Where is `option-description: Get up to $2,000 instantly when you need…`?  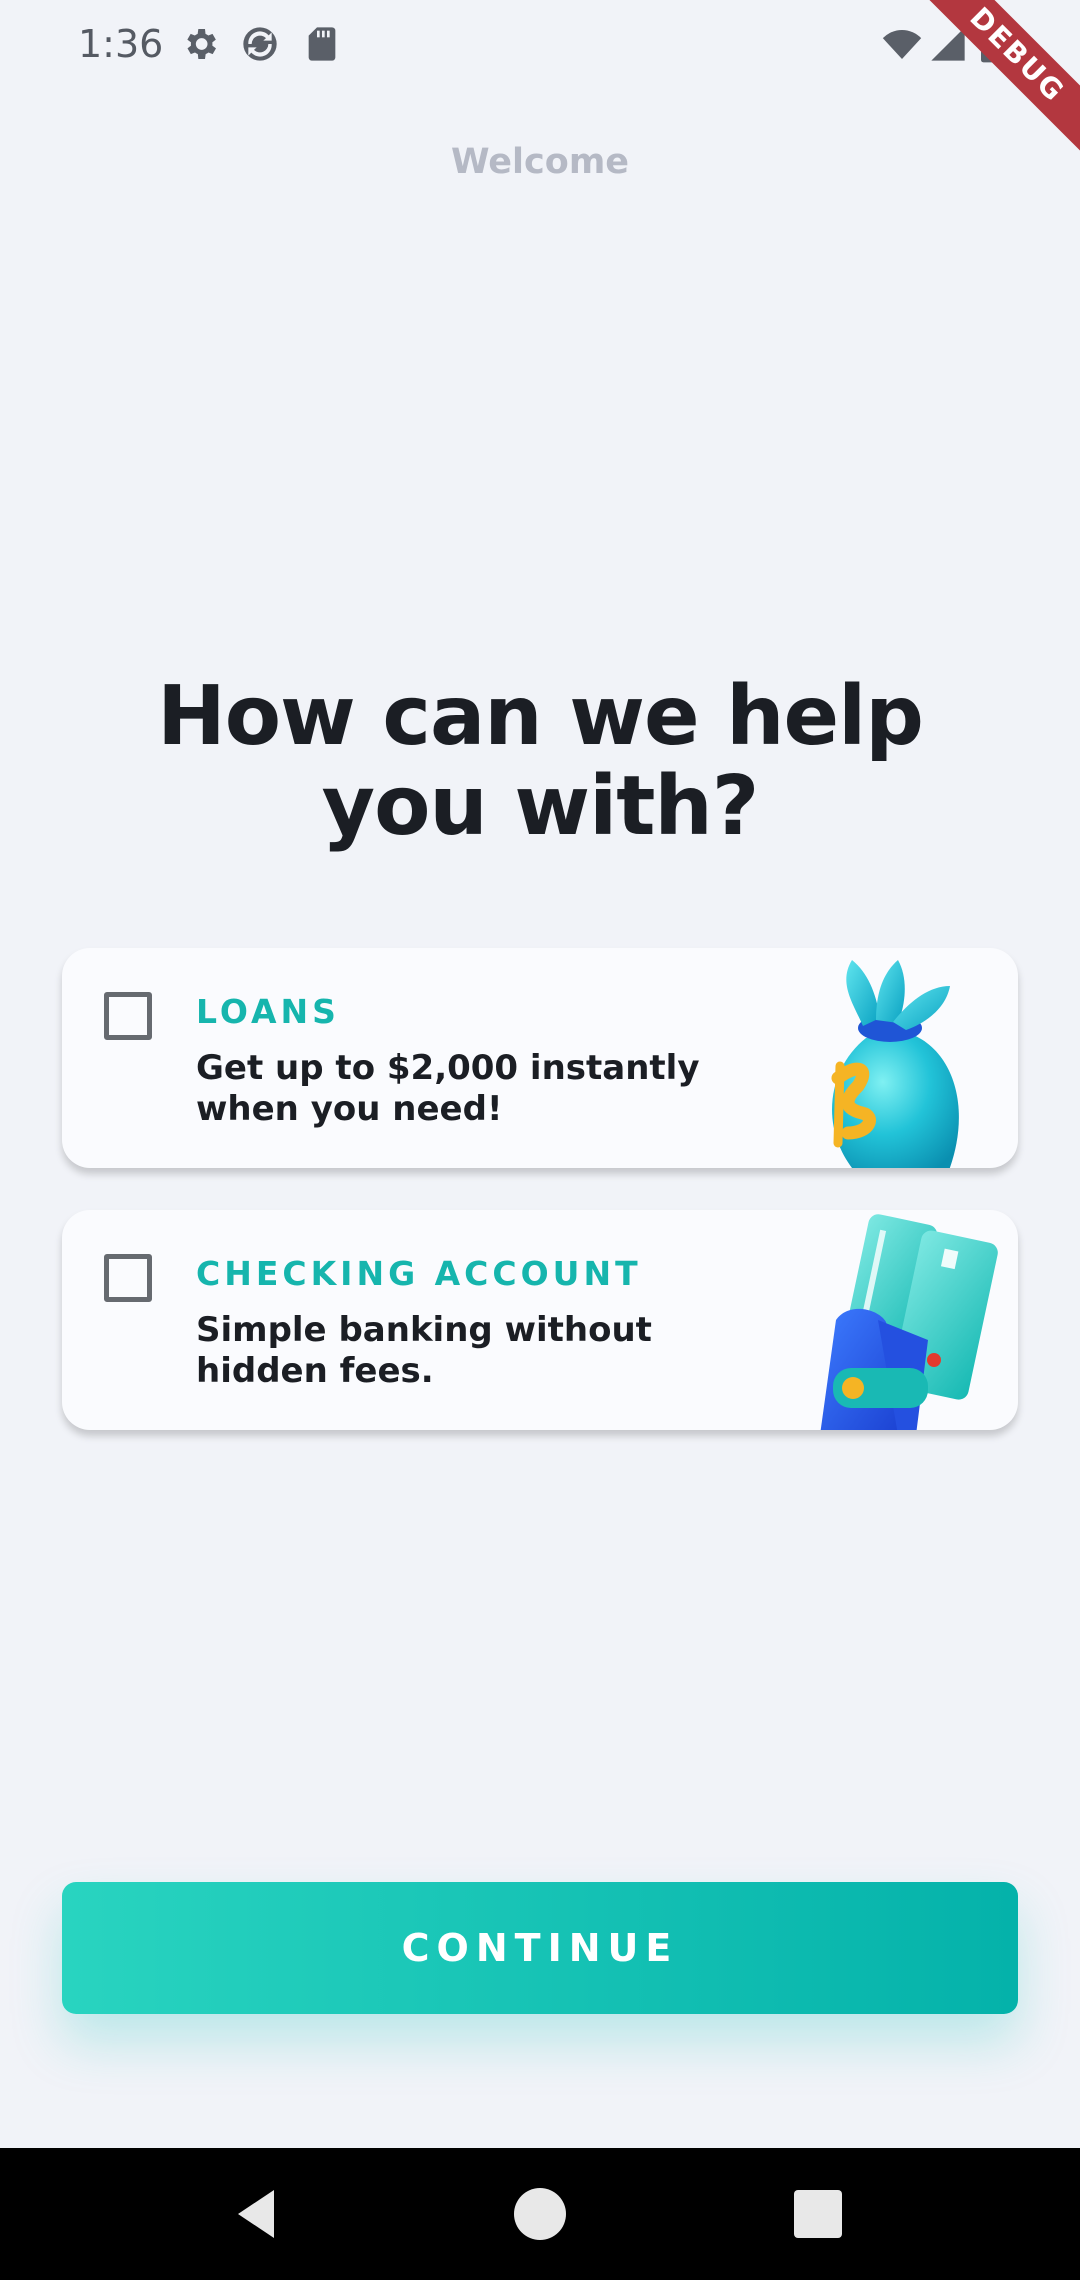 option-description: Get up to $2,000 instantly when you need… is located at coordinates (448, 1088).